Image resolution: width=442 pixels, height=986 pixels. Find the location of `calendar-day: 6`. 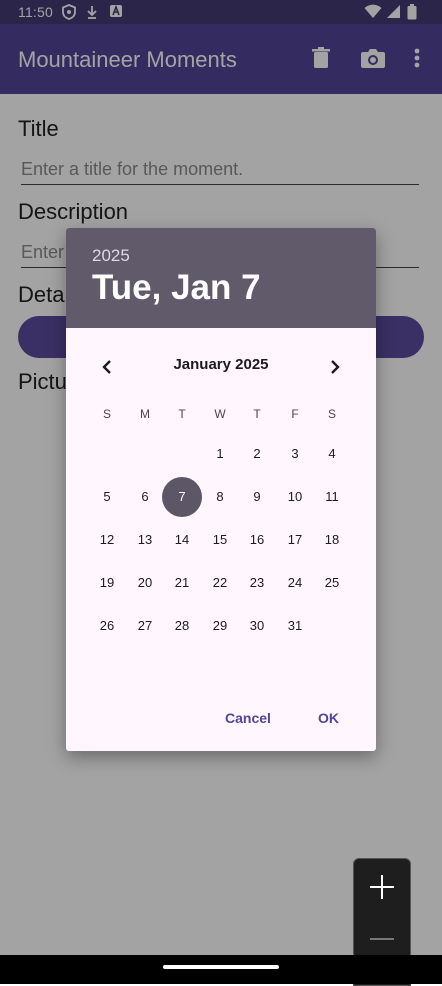

calendar-day: 6 is located at coordinates (145, 497).